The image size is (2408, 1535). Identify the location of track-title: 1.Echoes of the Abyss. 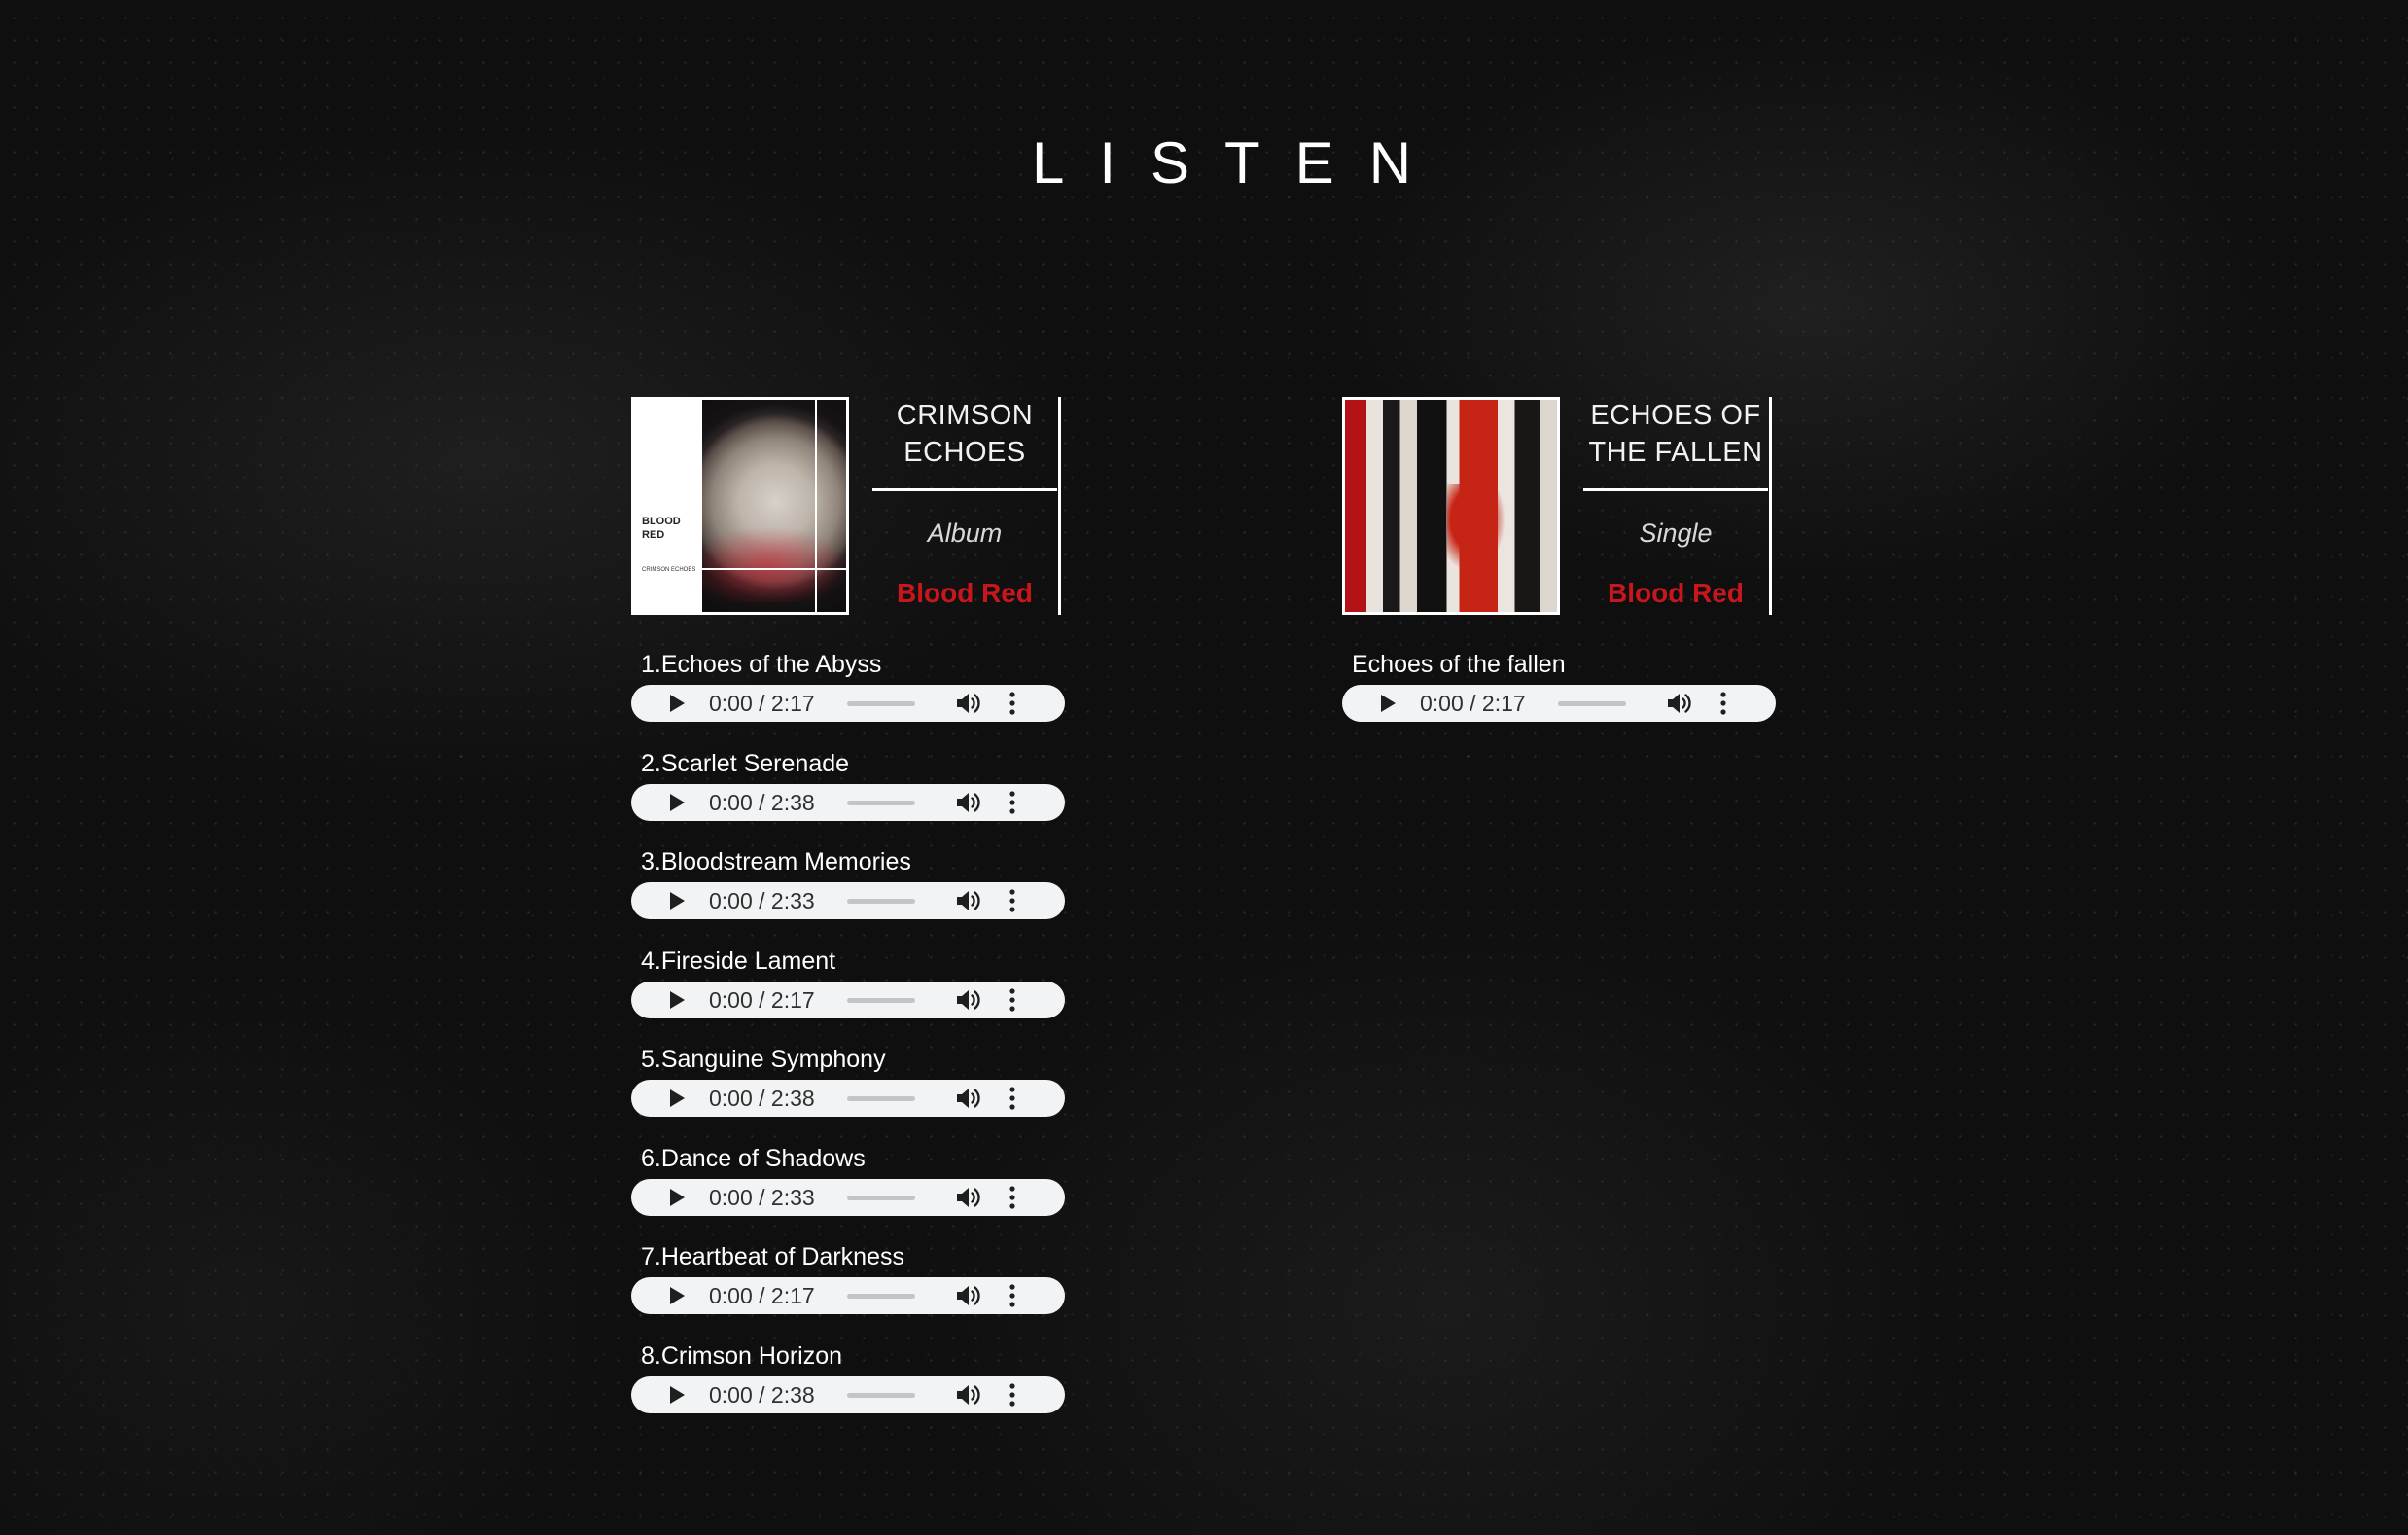
(762, 664).